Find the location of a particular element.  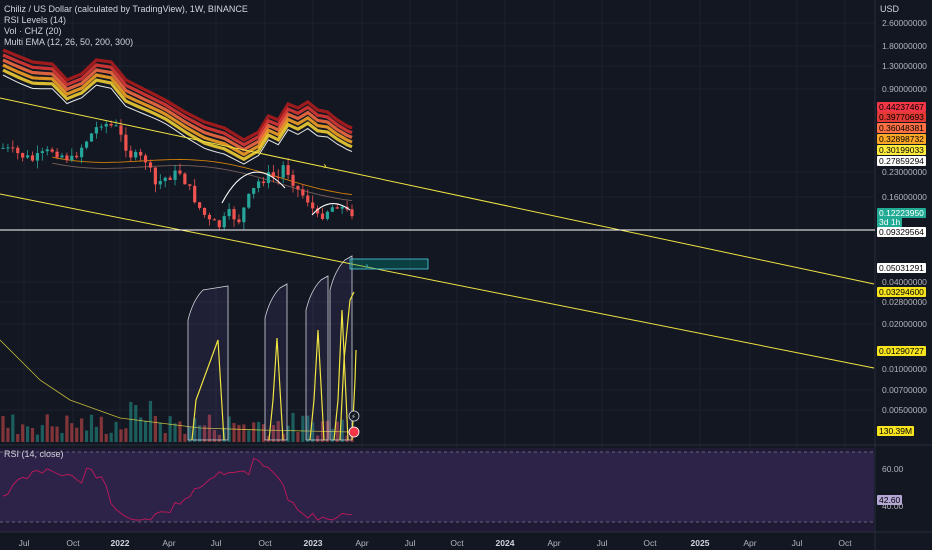

price-label: 3d 1h is located at coordinates (890, 222).